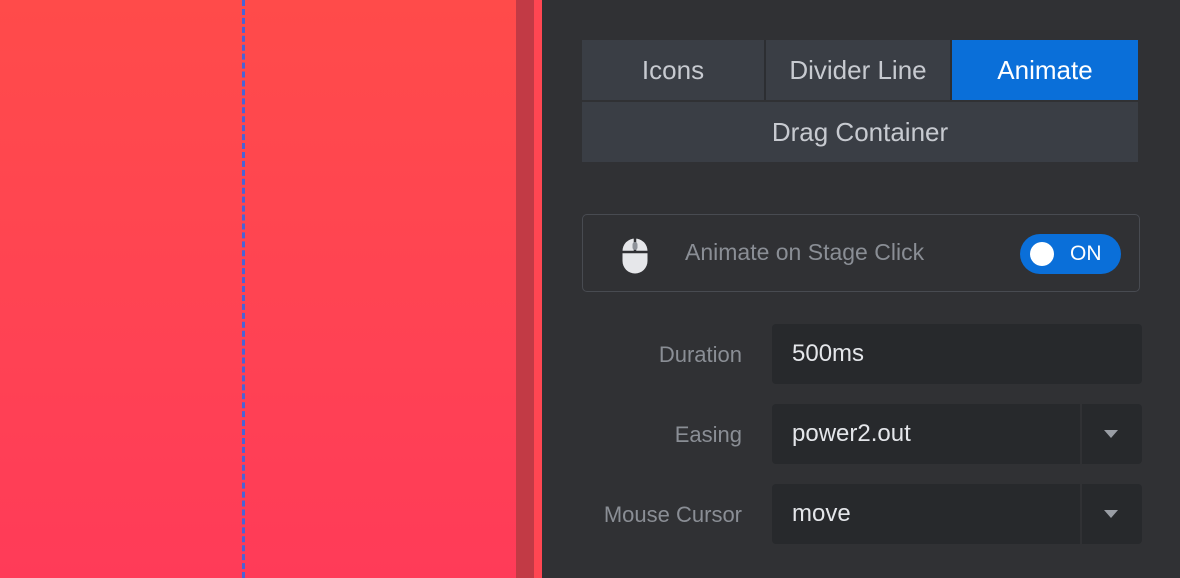 The image size is (1180, 578). I want to click on duration-row: Duration 500ms, so click(842, 354).